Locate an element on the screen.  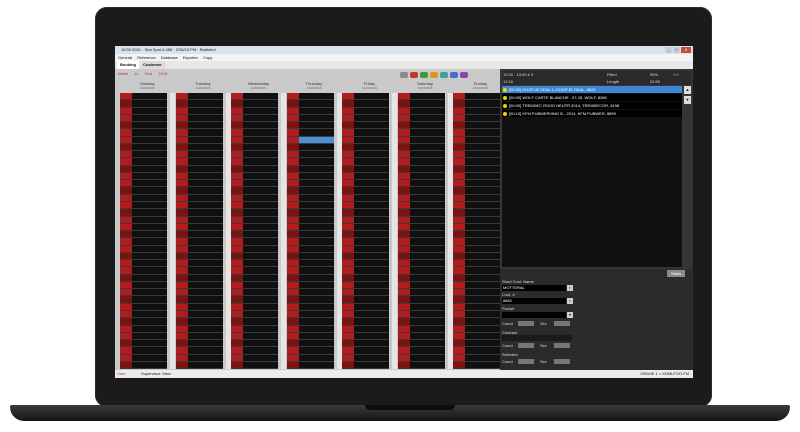
refresh-icon is located at coordinates (434, 75).